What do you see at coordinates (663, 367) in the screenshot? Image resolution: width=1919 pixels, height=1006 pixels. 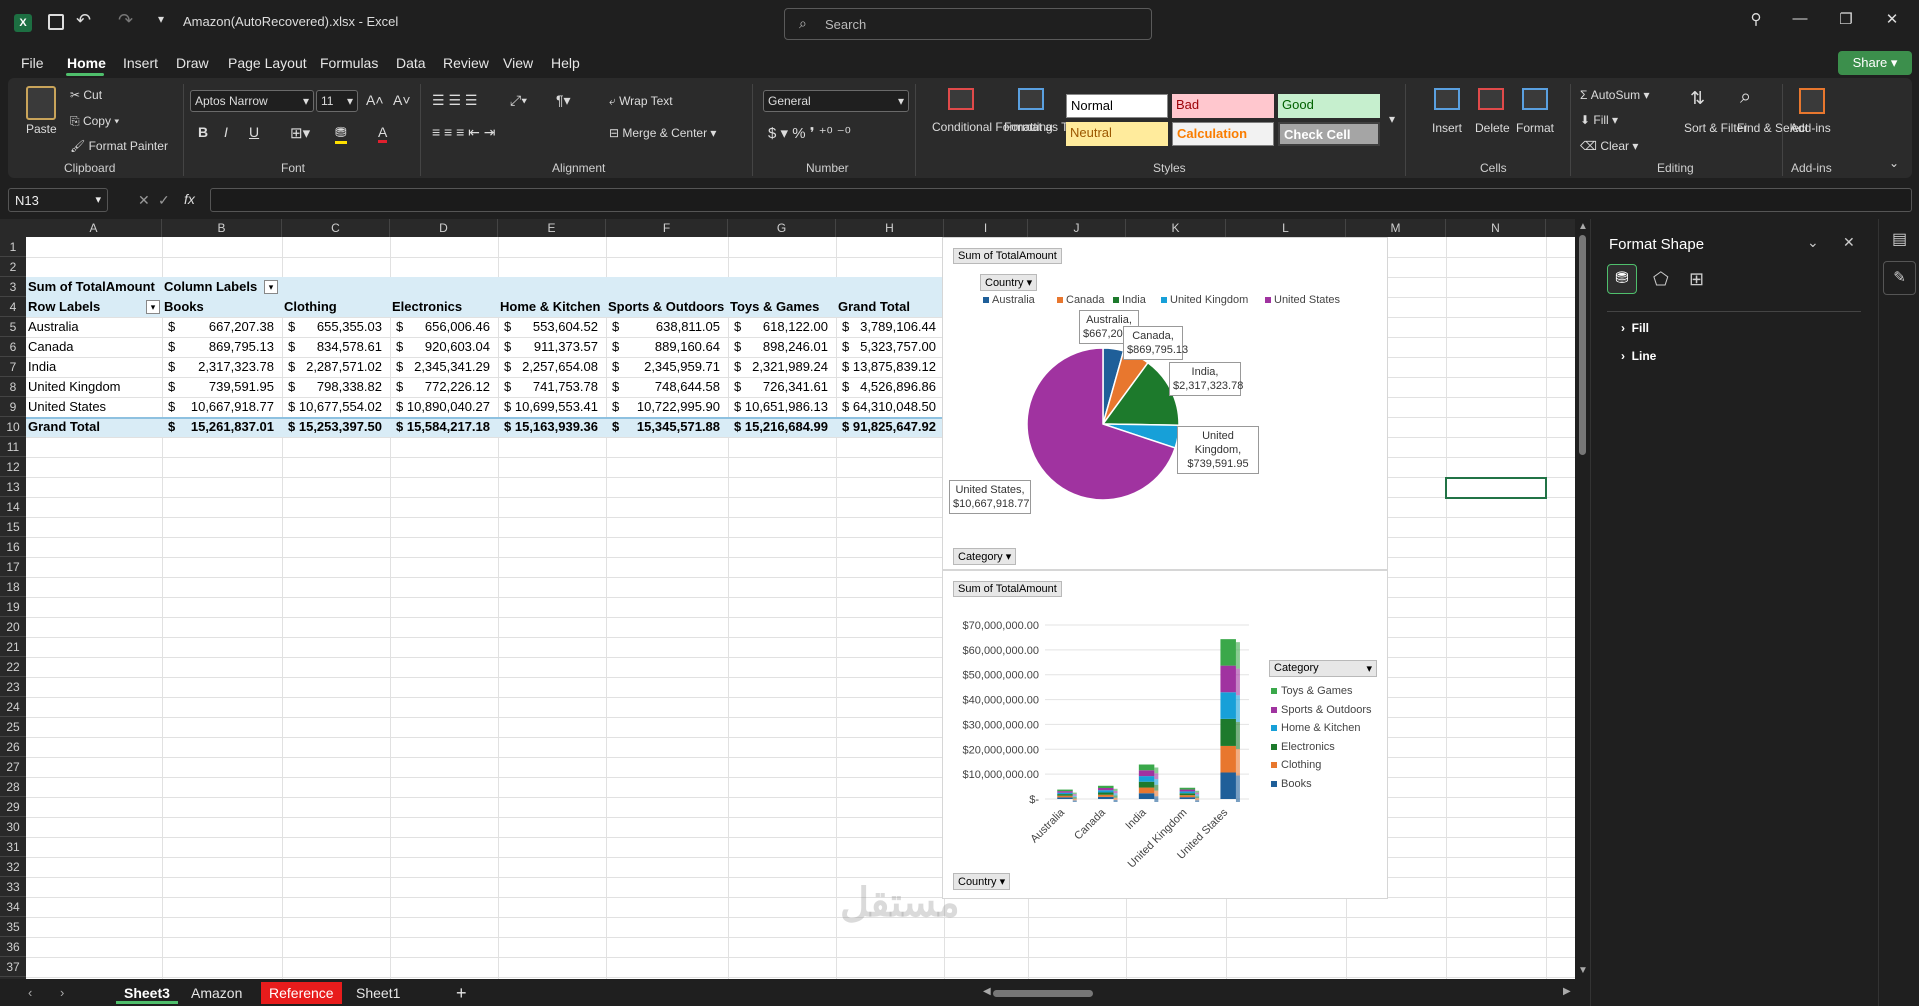 I see `pivot-row-2-value-4: 2,345,959.71` at bounding box center [663, 367].